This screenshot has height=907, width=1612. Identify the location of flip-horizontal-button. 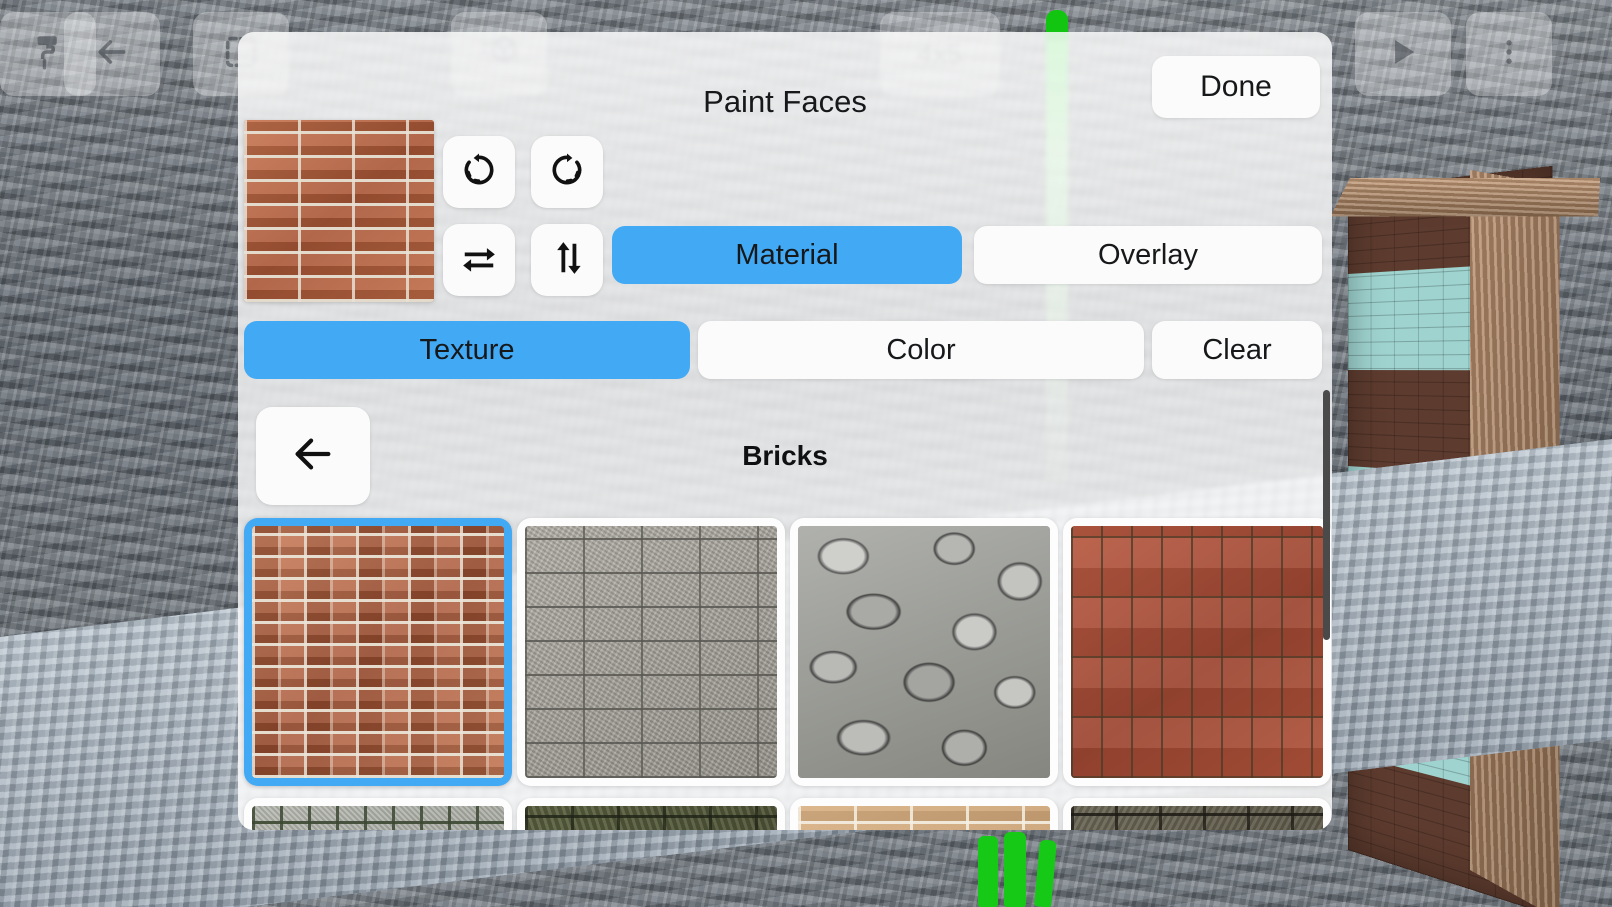
(479, 260).